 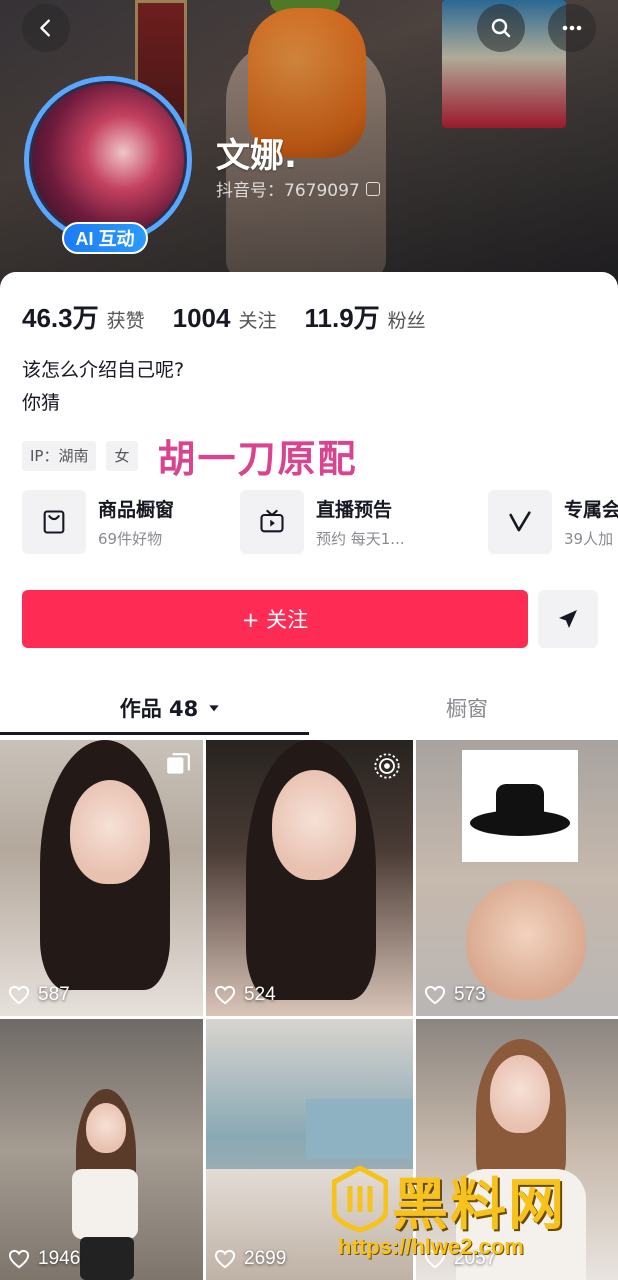 What do you see at coordinates (136, 510) in the screenshot?
I see `shortcut-title: 商品橱窗` at bounding box center [136, 510].